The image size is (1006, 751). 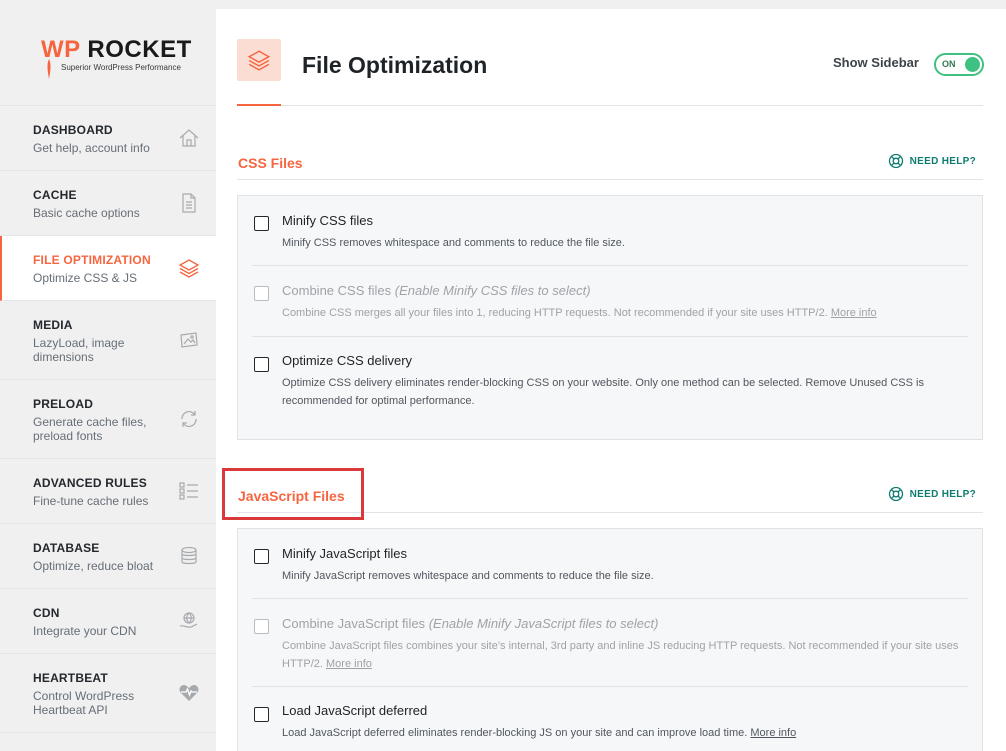 I want to click on css-section-header: CSS Files NEED HELP?, so click(x=610, y=161).